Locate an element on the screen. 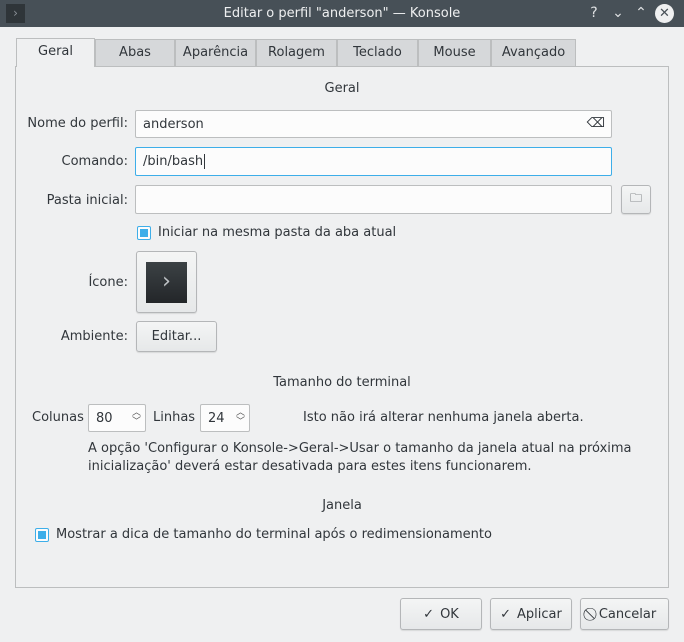  maximize-button: ⌃ is located at coordinates (641, 13).